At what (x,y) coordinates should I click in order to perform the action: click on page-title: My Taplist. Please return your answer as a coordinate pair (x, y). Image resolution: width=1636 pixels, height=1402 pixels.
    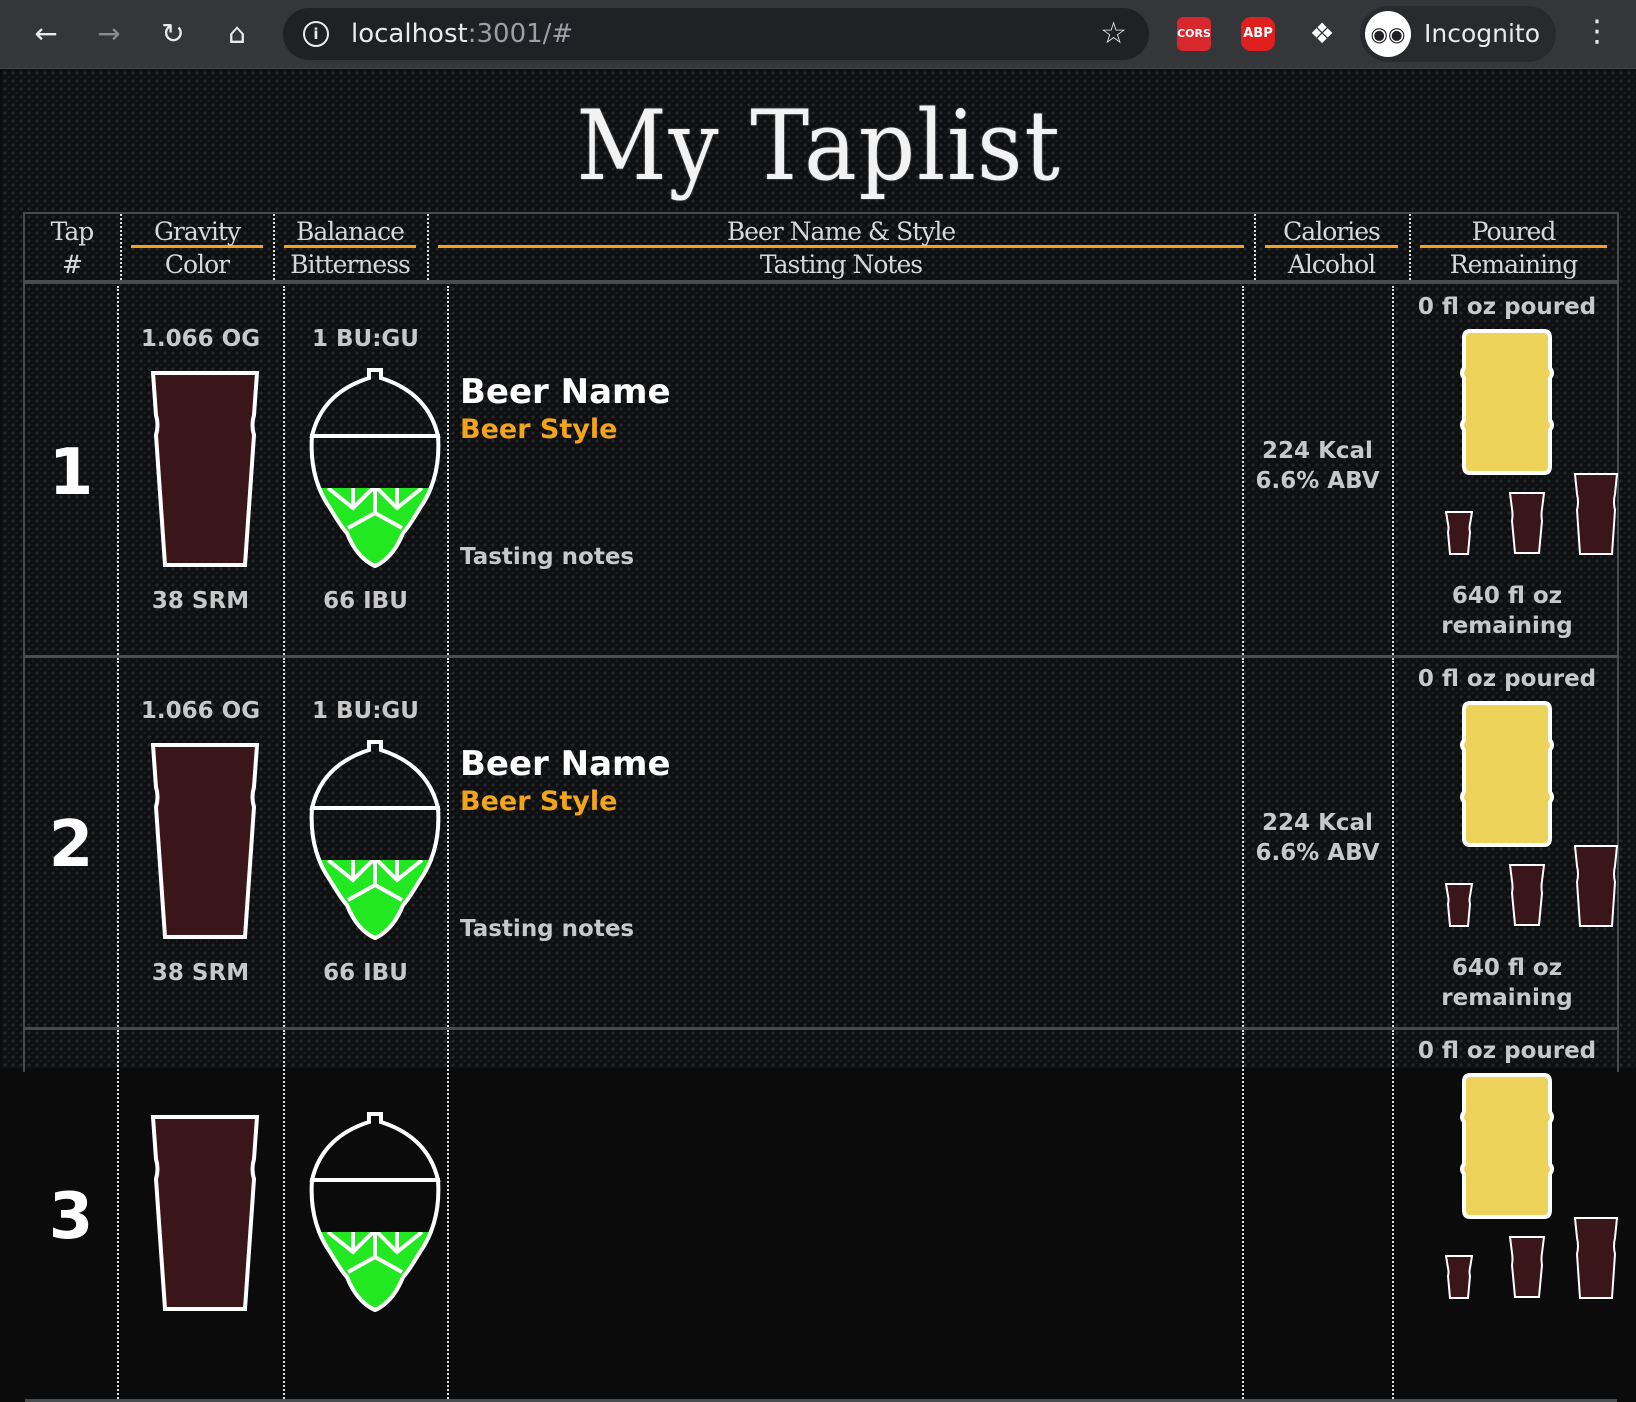
    Looking at the image, I should click on (819, 146).